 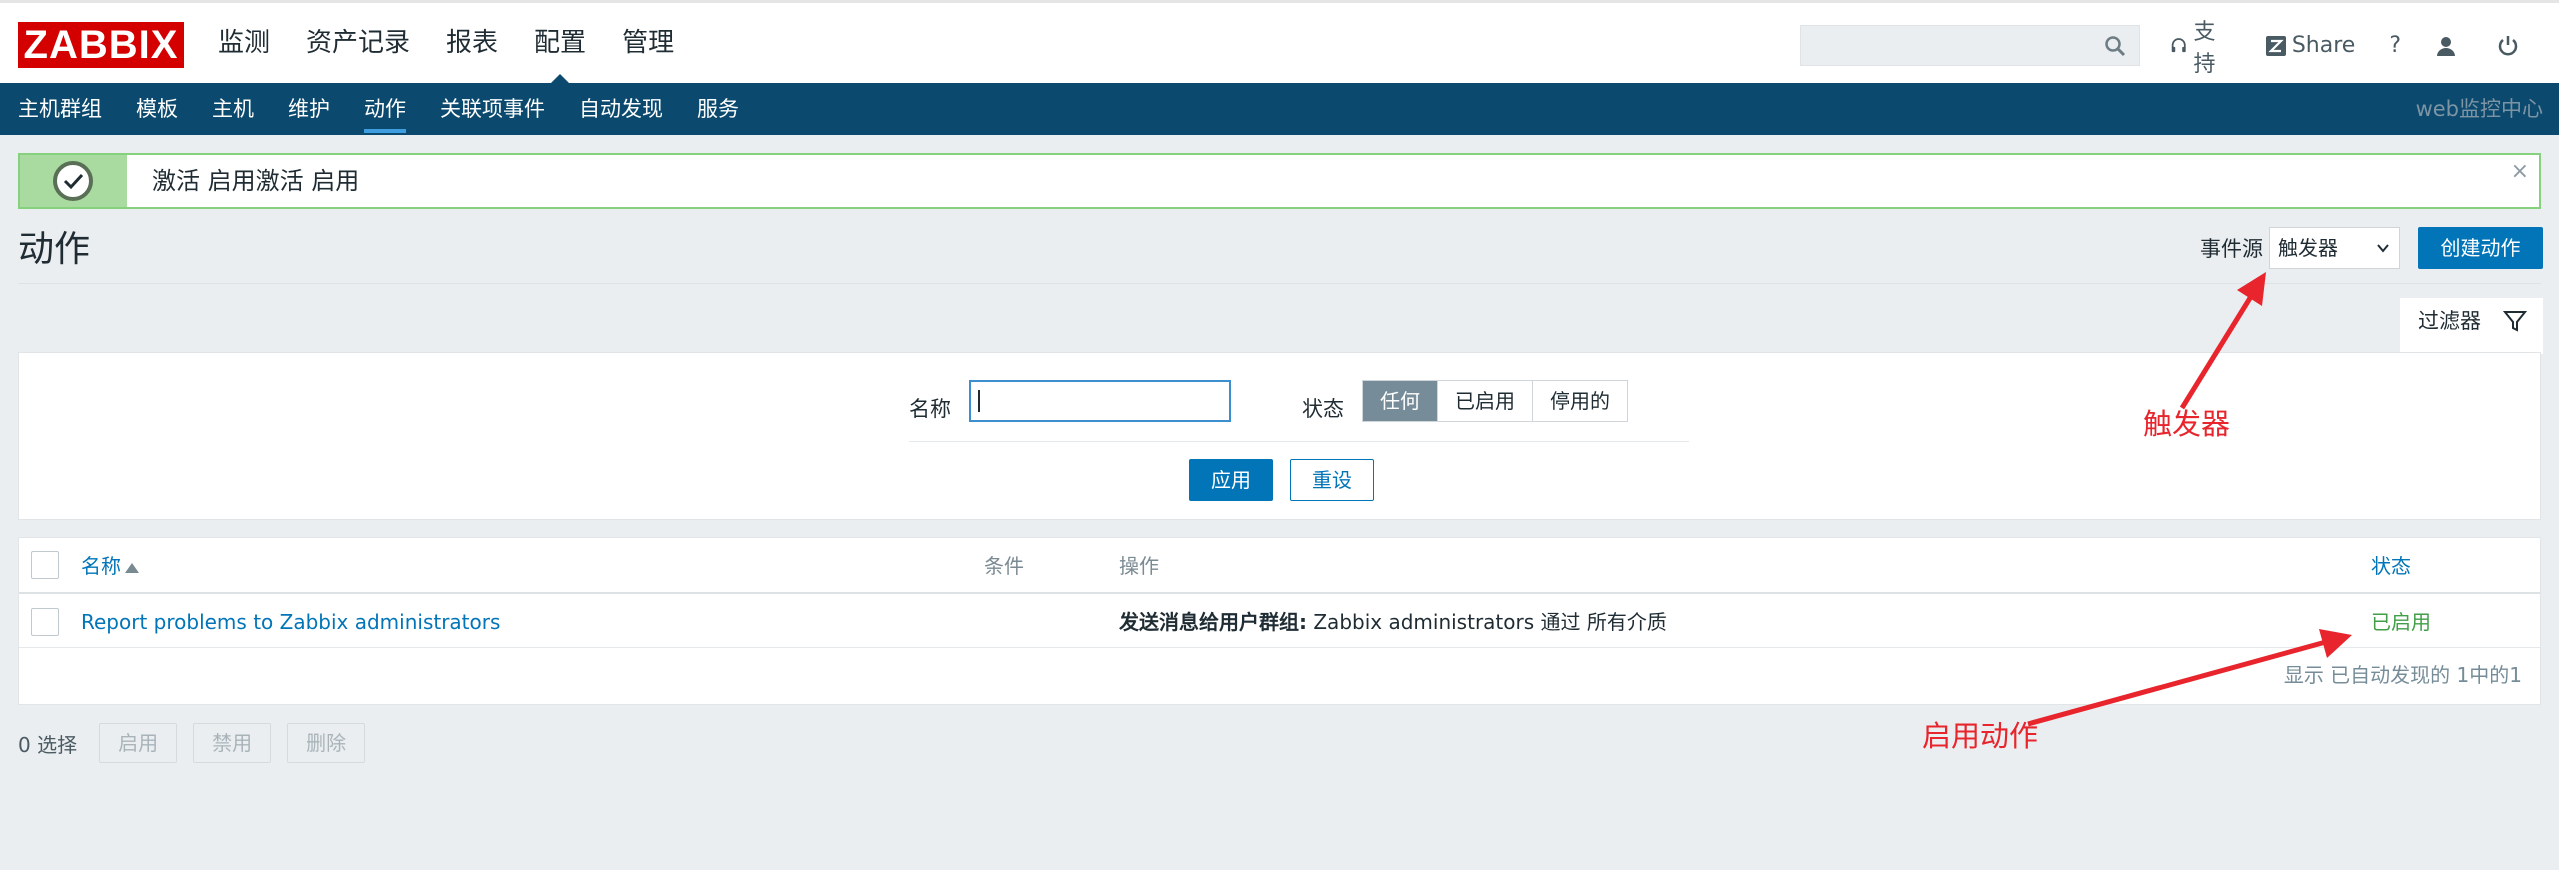 I want to click on trigger-arrow, so click(x=2222, y=341).